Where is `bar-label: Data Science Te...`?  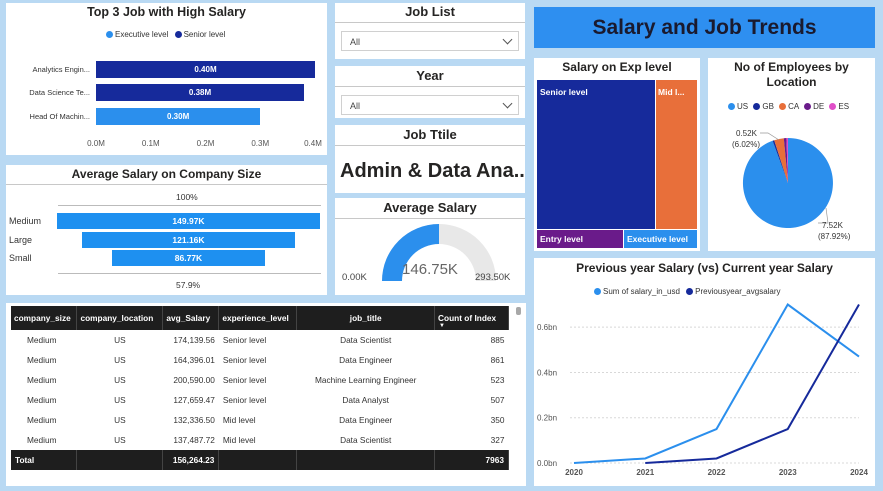
bar-label: Data Science Te... is located at coordinates (59, 92).